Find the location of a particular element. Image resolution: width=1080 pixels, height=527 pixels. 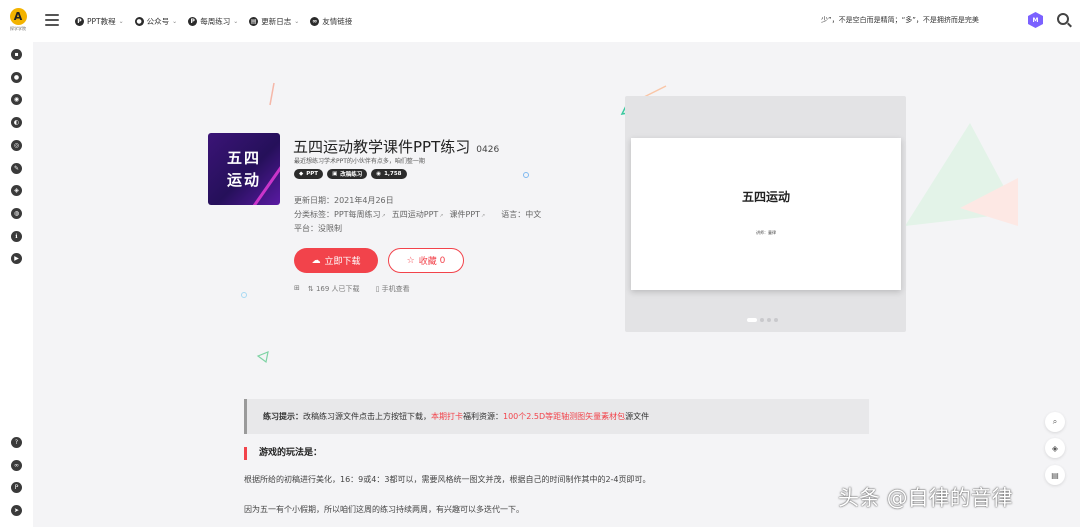

cover-line-2: 运动 is located at coordinates (243, 180).